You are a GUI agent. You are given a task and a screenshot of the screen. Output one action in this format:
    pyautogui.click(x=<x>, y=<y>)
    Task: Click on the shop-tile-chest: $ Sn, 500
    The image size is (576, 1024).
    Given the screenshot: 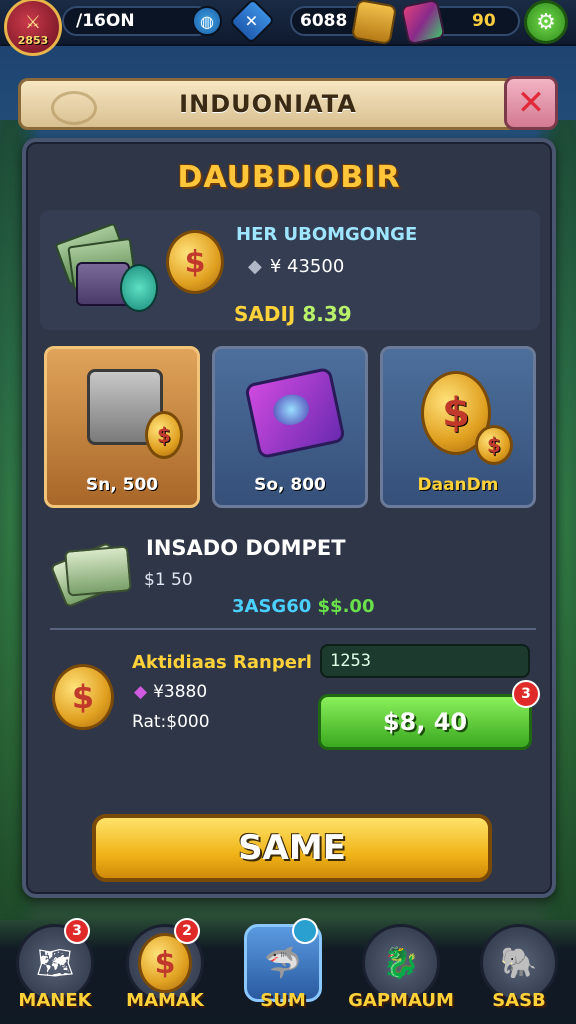 What is the action you would take?
    pyautogui.click(x=122, y=427)
    